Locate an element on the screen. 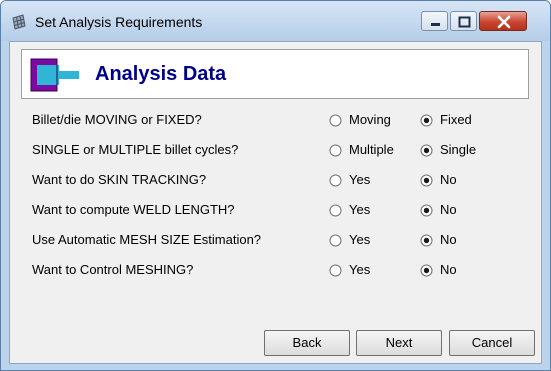 The image size is (551, 371). window-title: Set Analysis Requirements is located at coordinates (119, 22).